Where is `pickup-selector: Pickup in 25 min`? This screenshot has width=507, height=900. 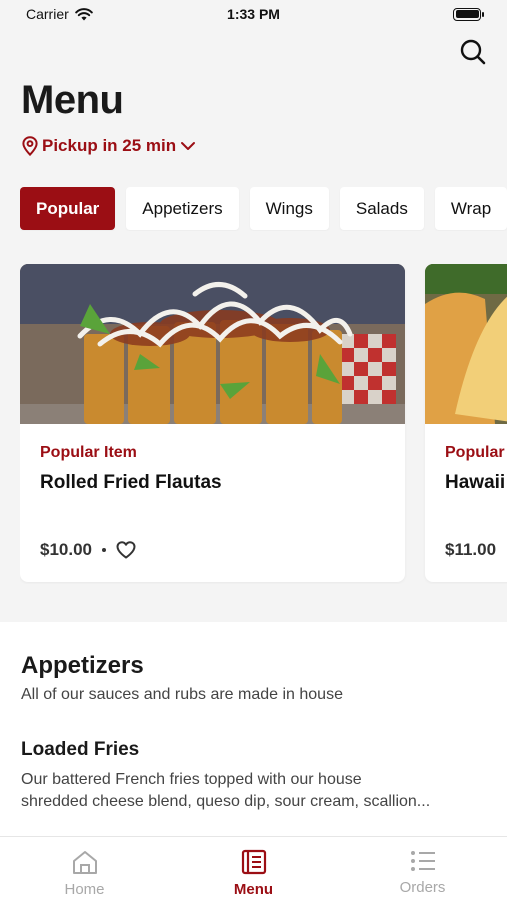
pickup-selector: Pickup in 25 min is located at coordinates (109, 146).